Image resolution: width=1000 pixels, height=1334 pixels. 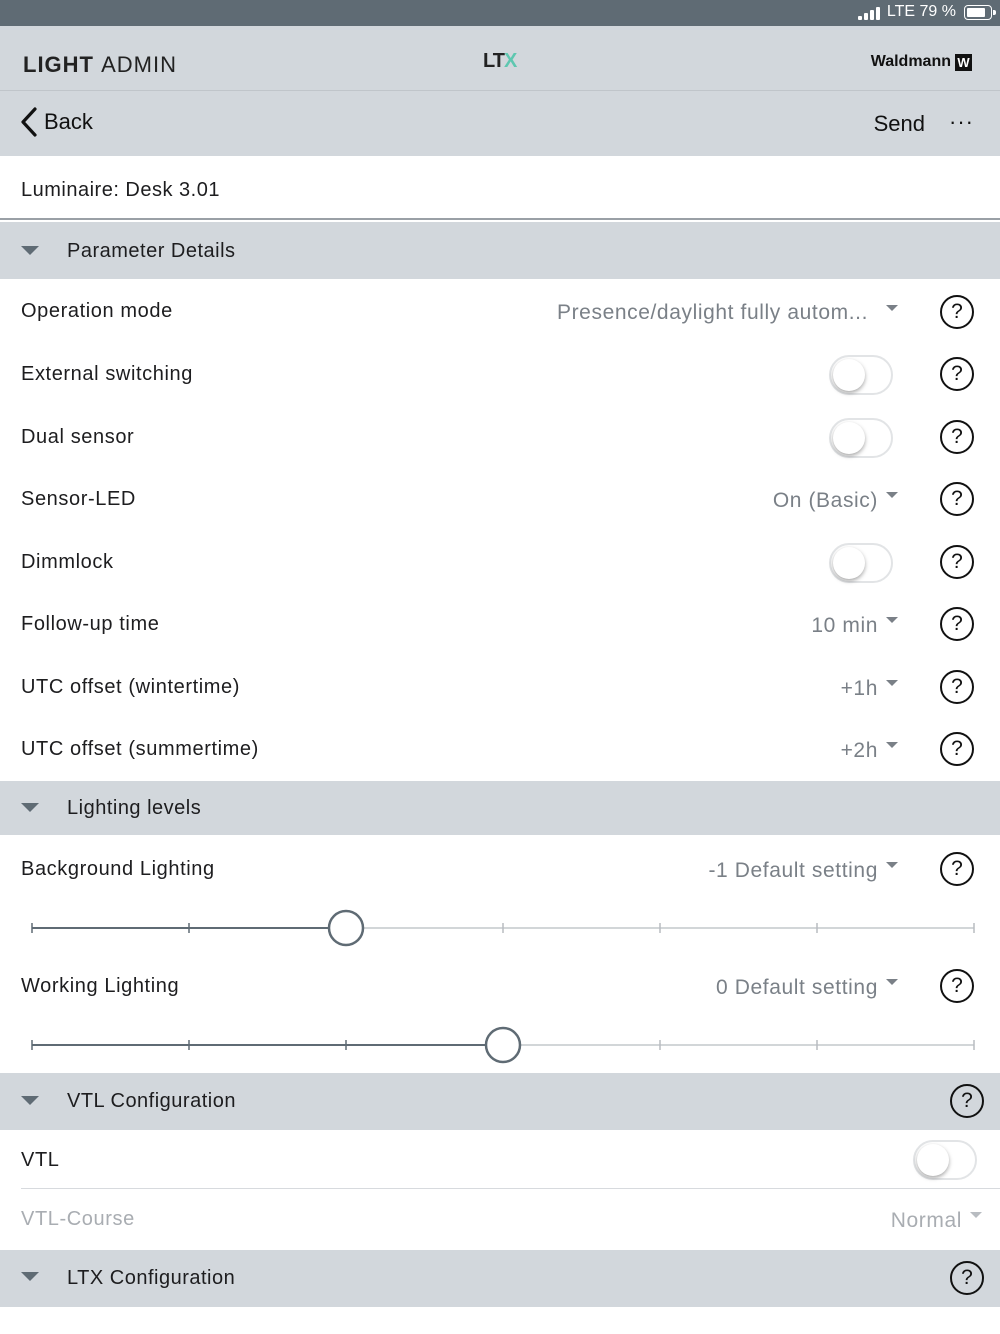 What do you see at coordinates (797, 988) in the screenshot?
I see `working-lighting-dropdown: 0 Default setting` at bounding box center [797, 988].